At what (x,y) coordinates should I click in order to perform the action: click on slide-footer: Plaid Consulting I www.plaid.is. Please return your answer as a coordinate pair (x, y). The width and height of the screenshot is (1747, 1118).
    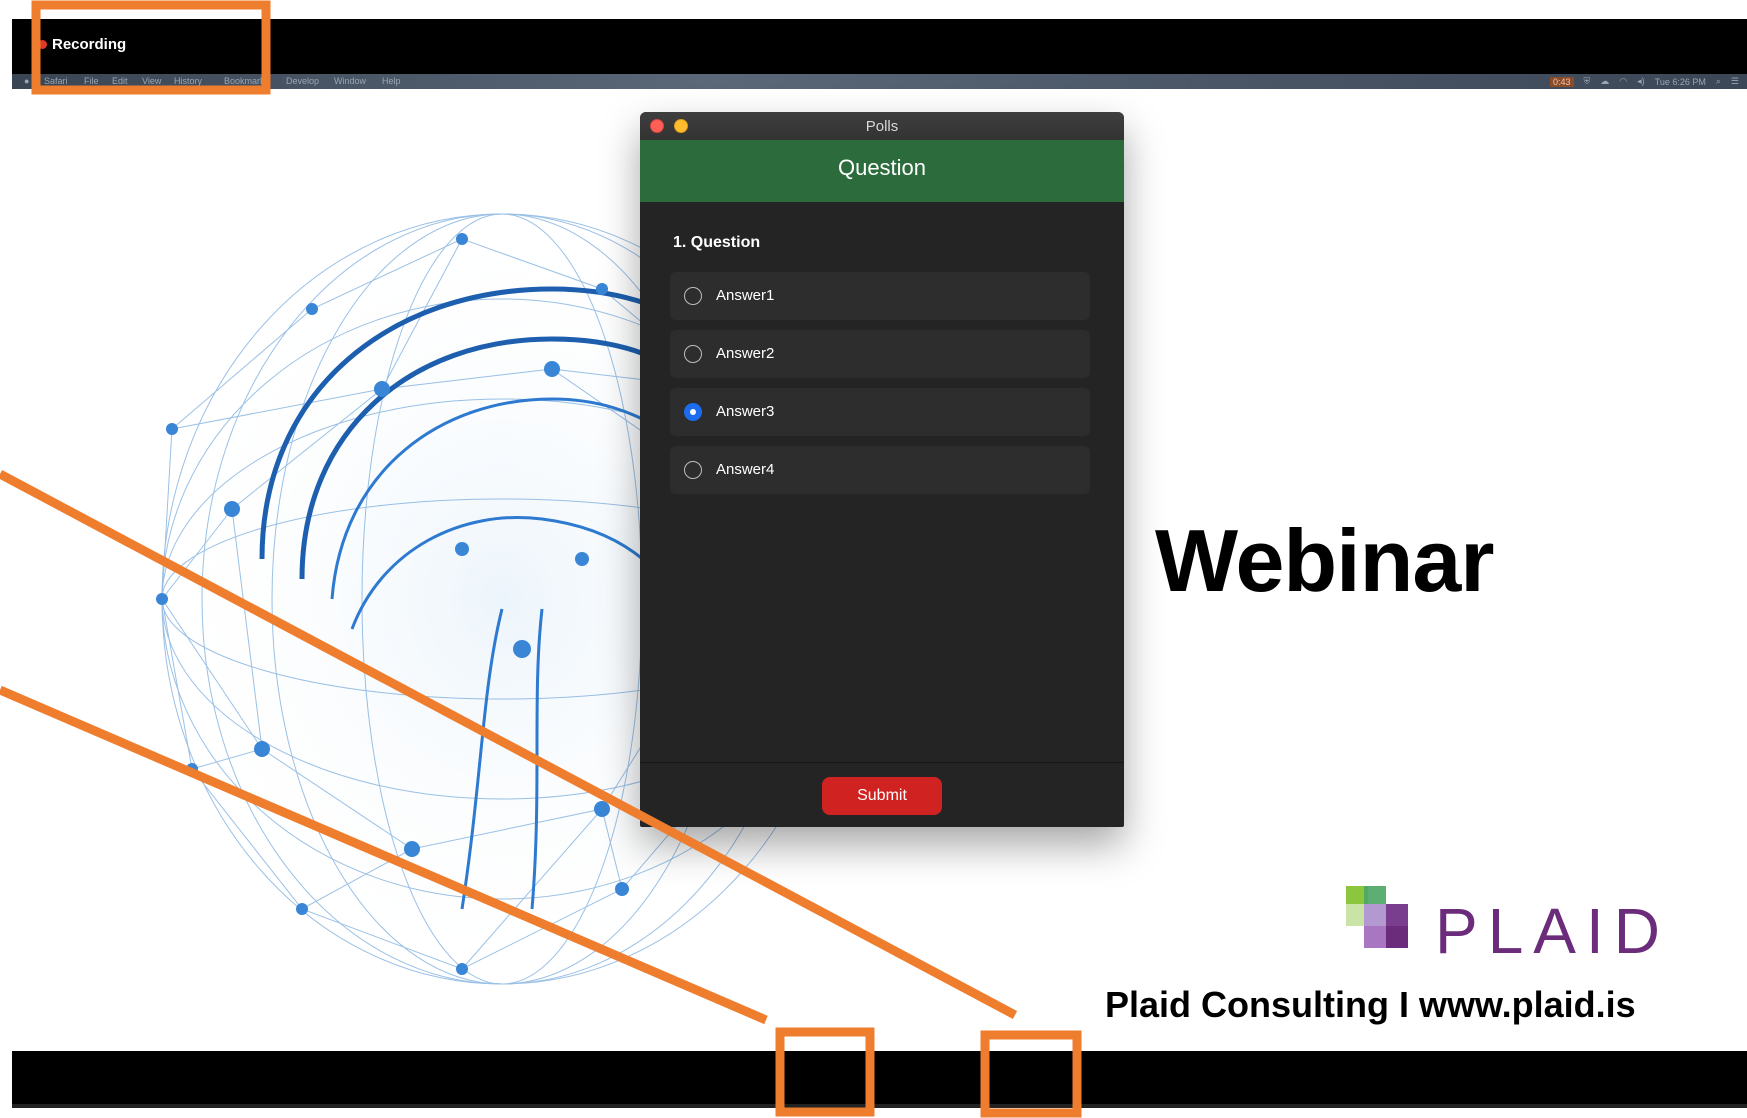
    Looking at the image, I should click on (1370, 1004).